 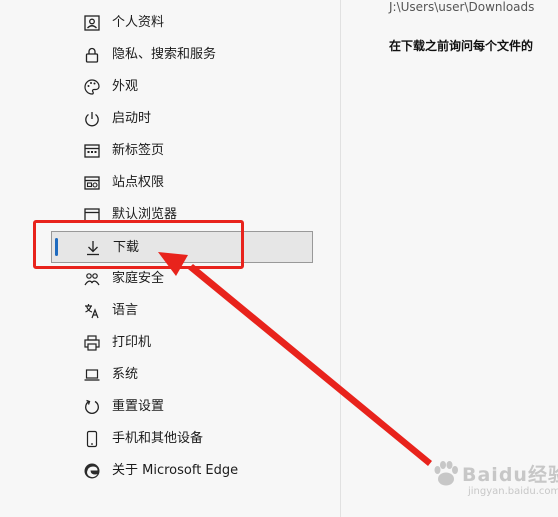 I want to click on sidebar-item-label: 默认浏览器, so click(x=145, y=214).